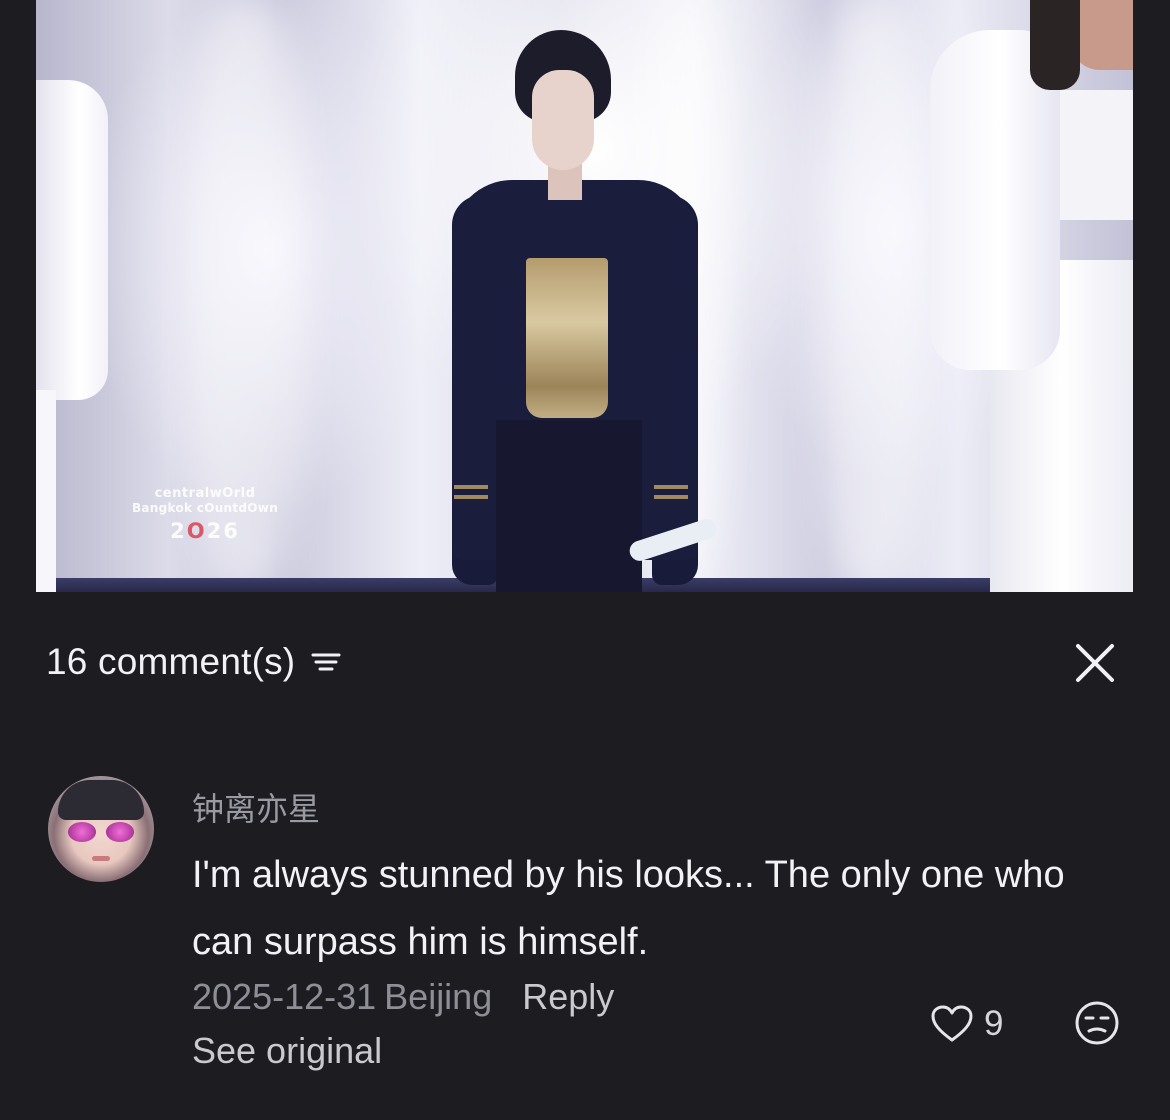 The image size is (1170, 1120). I want to click on comment-username: 钟离亦星, so click(256, 807).